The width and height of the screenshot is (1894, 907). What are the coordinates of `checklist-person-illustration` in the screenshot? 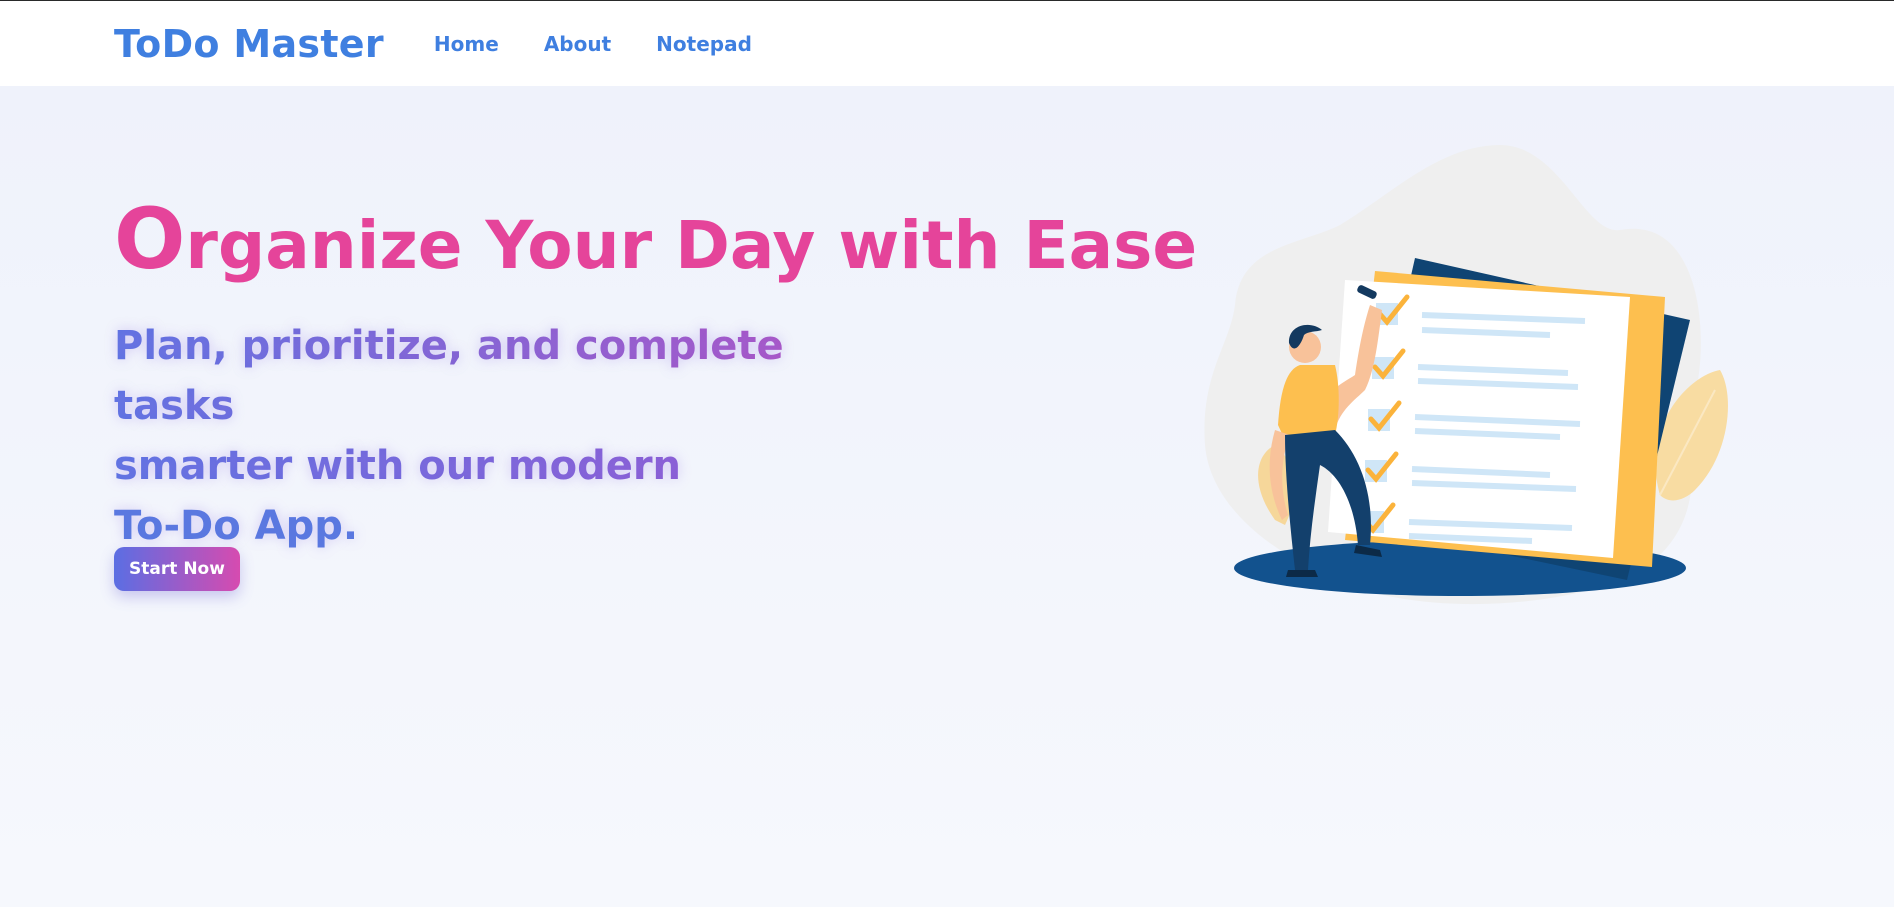 It's located at (1466, 375).